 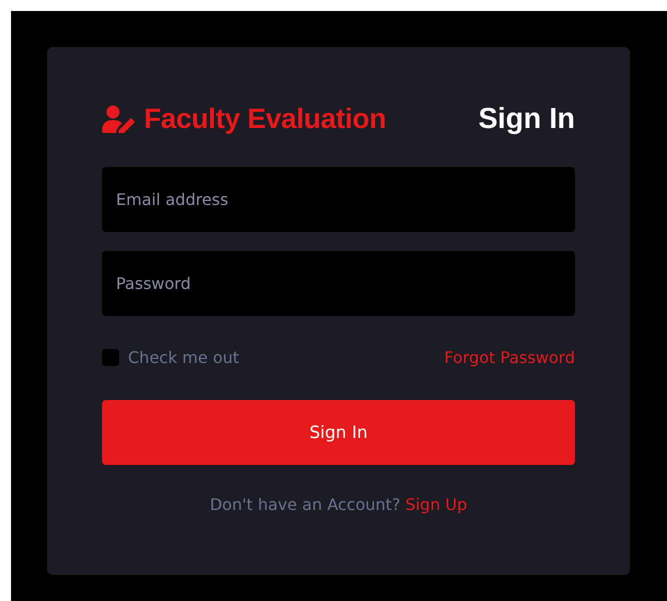 What do you see at coordinates (436, 504) in the screenshot?
I see `sign-up-link: Sign Up` at bounding box center [436, 504].